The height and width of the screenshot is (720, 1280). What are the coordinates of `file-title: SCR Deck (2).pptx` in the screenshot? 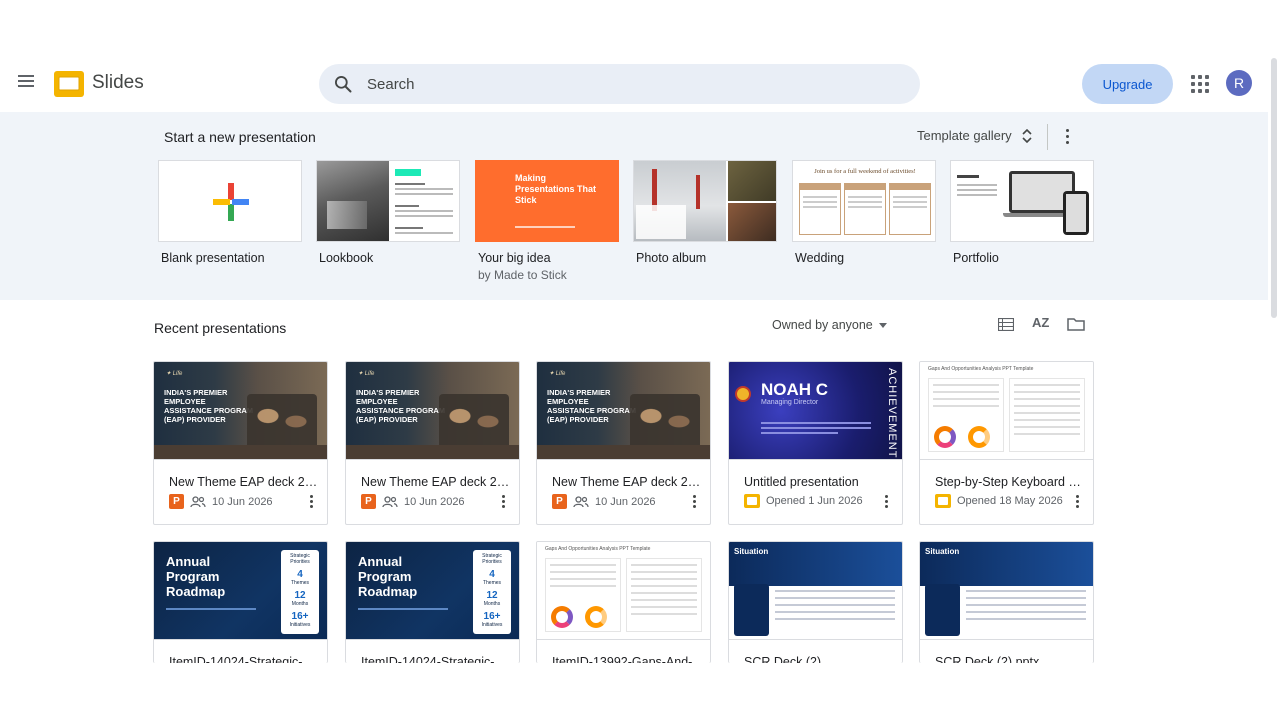 It's located at (987, 659).